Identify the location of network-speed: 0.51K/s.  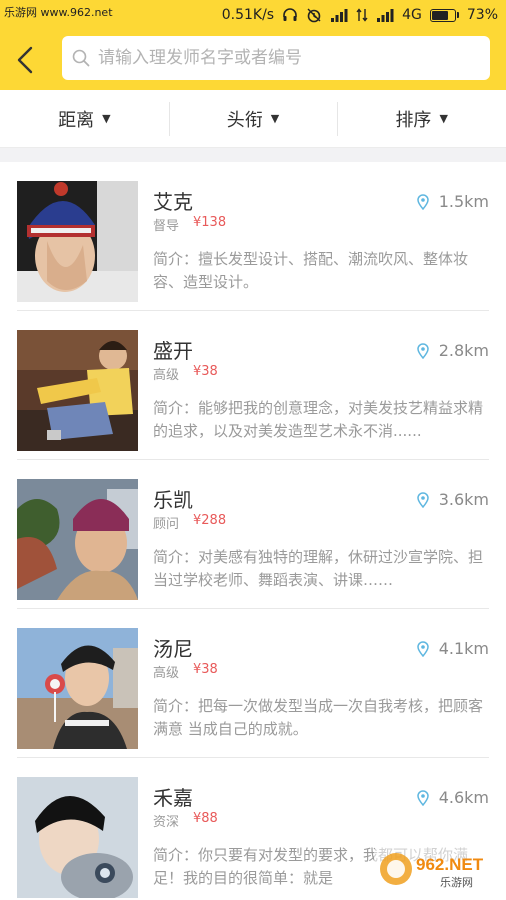
(248, 15).